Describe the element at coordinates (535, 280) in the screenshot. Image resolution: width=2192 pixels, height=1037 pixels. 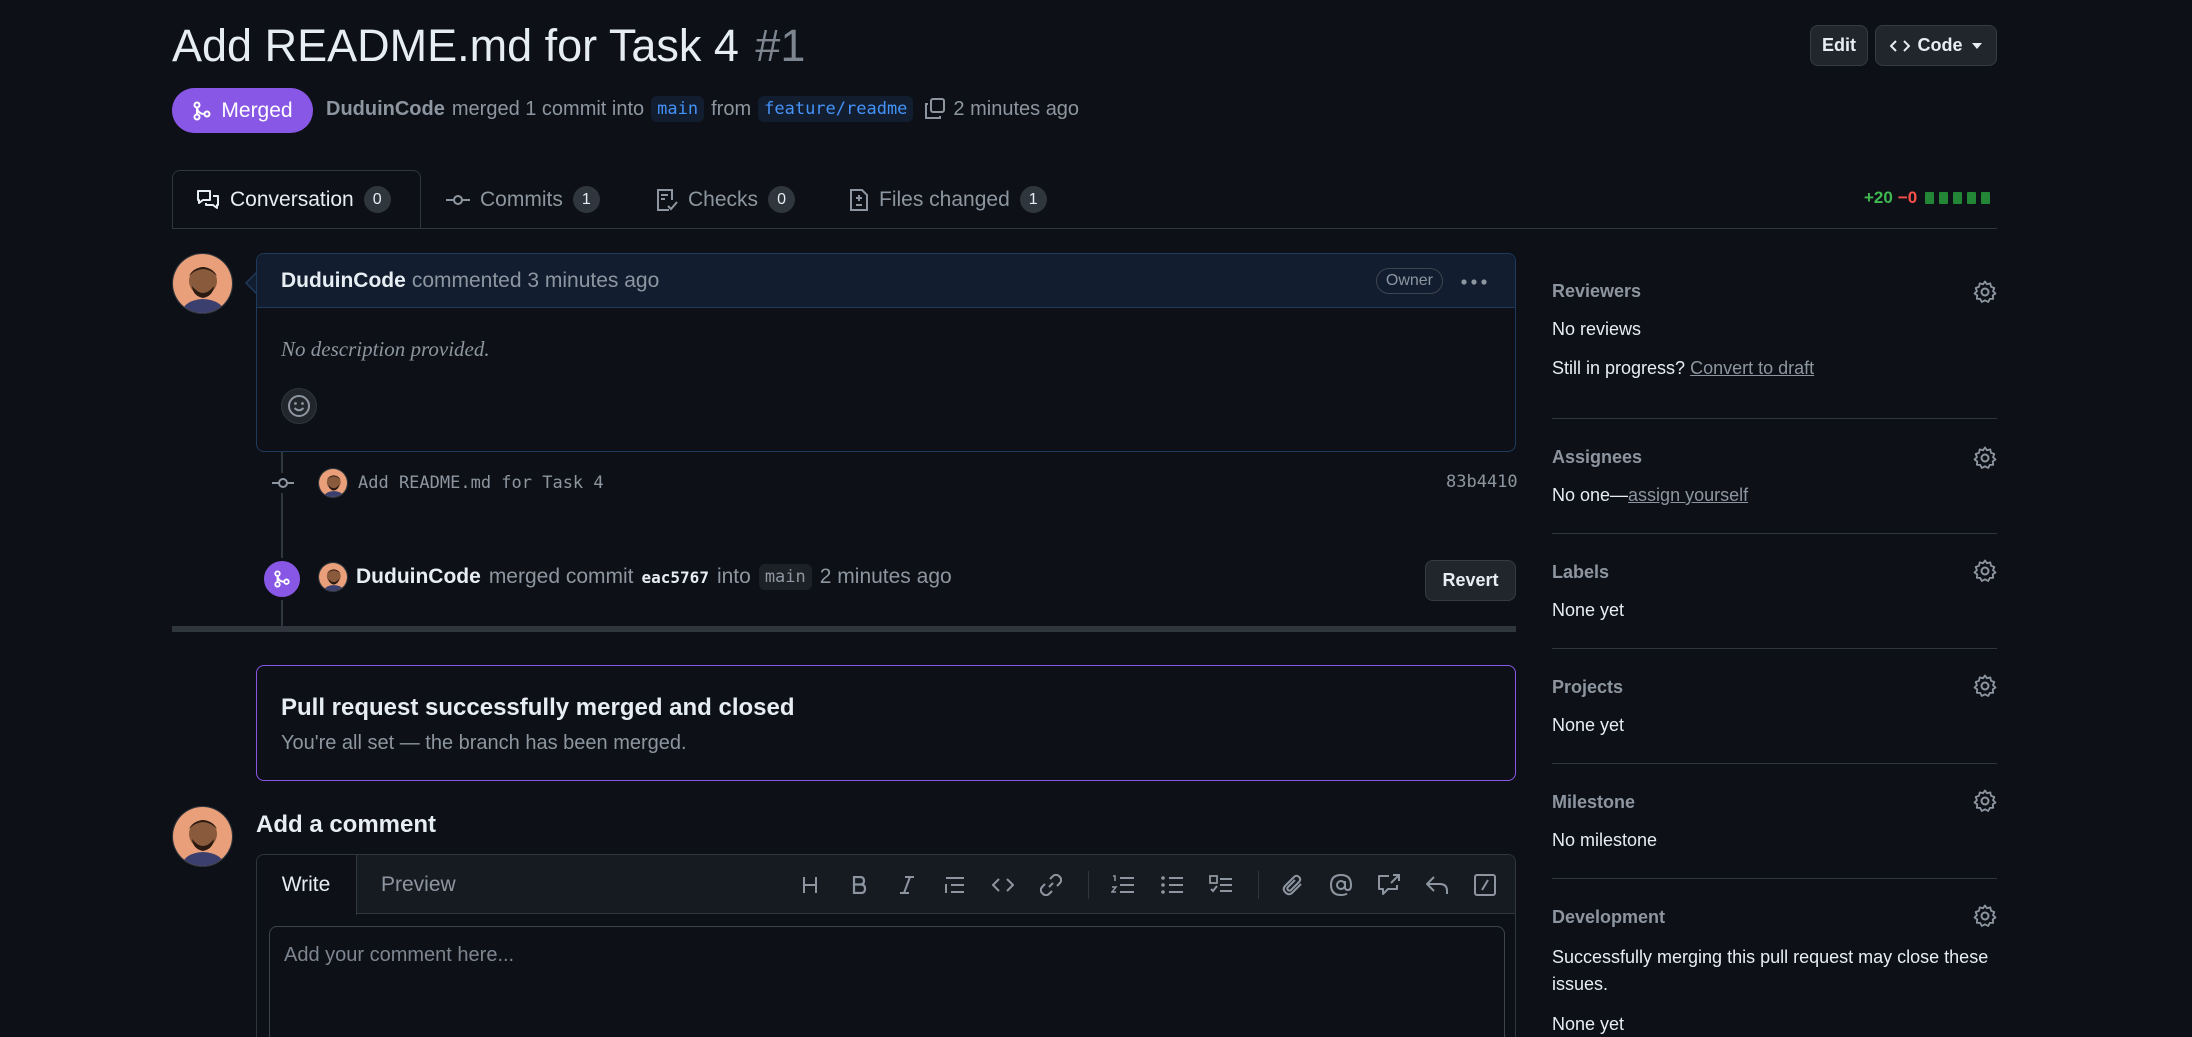
I see `comment-action: commented 3 minutes ago` at that location.